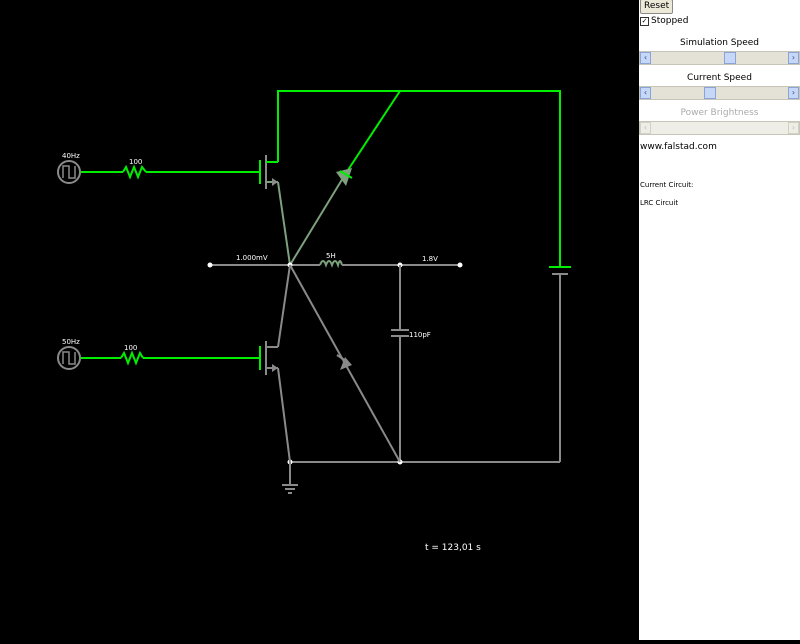  I want to click on circuit-name: LRC Circuit, so click(659, 203).